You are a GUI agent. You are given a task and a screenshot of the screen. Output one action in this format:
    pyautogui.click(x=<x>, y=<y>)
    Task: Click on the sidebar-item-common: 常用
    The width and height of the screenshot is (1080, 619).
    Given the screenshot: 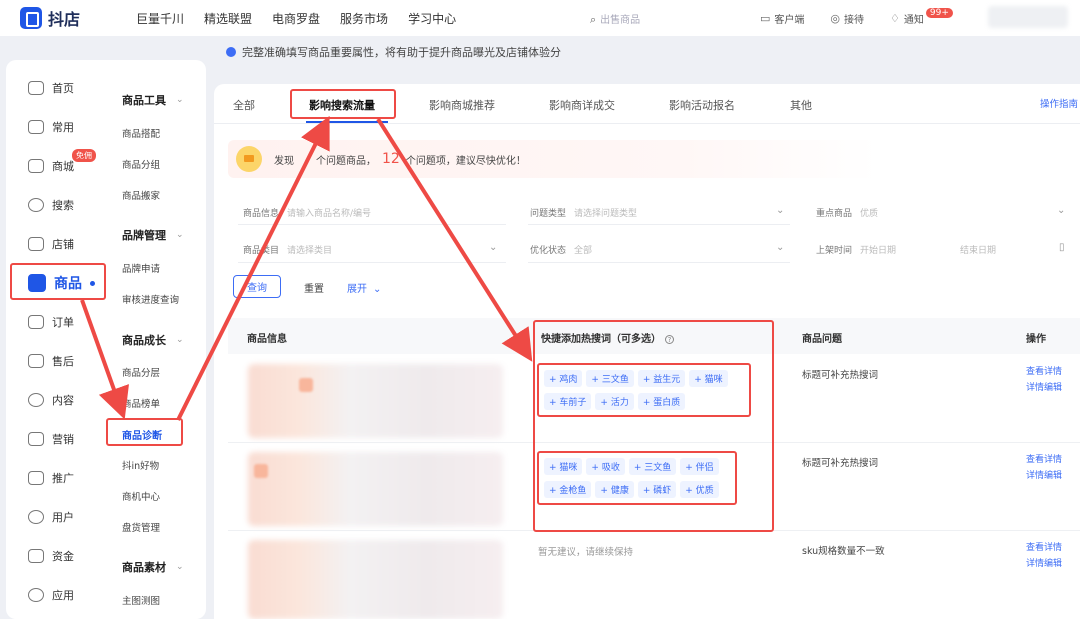 What is the action you would take?
    pyautogui.click(x=51, y=127)
    